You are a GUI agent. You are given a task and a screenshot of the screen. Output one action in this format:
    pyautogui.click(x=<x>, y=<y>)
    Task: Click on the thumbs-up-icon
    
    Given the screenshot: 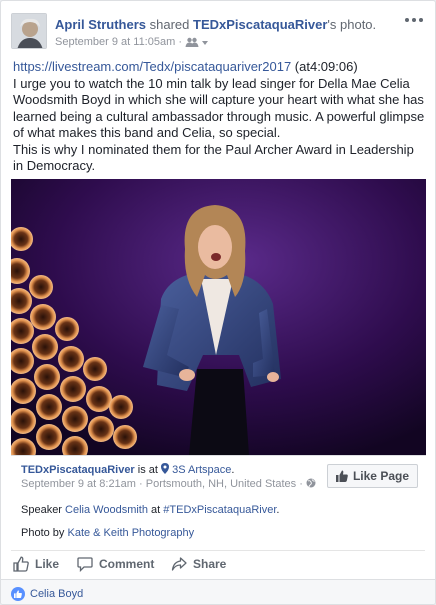 What is the action you would take?
    pyautogui.click(x=341, y=476)
    